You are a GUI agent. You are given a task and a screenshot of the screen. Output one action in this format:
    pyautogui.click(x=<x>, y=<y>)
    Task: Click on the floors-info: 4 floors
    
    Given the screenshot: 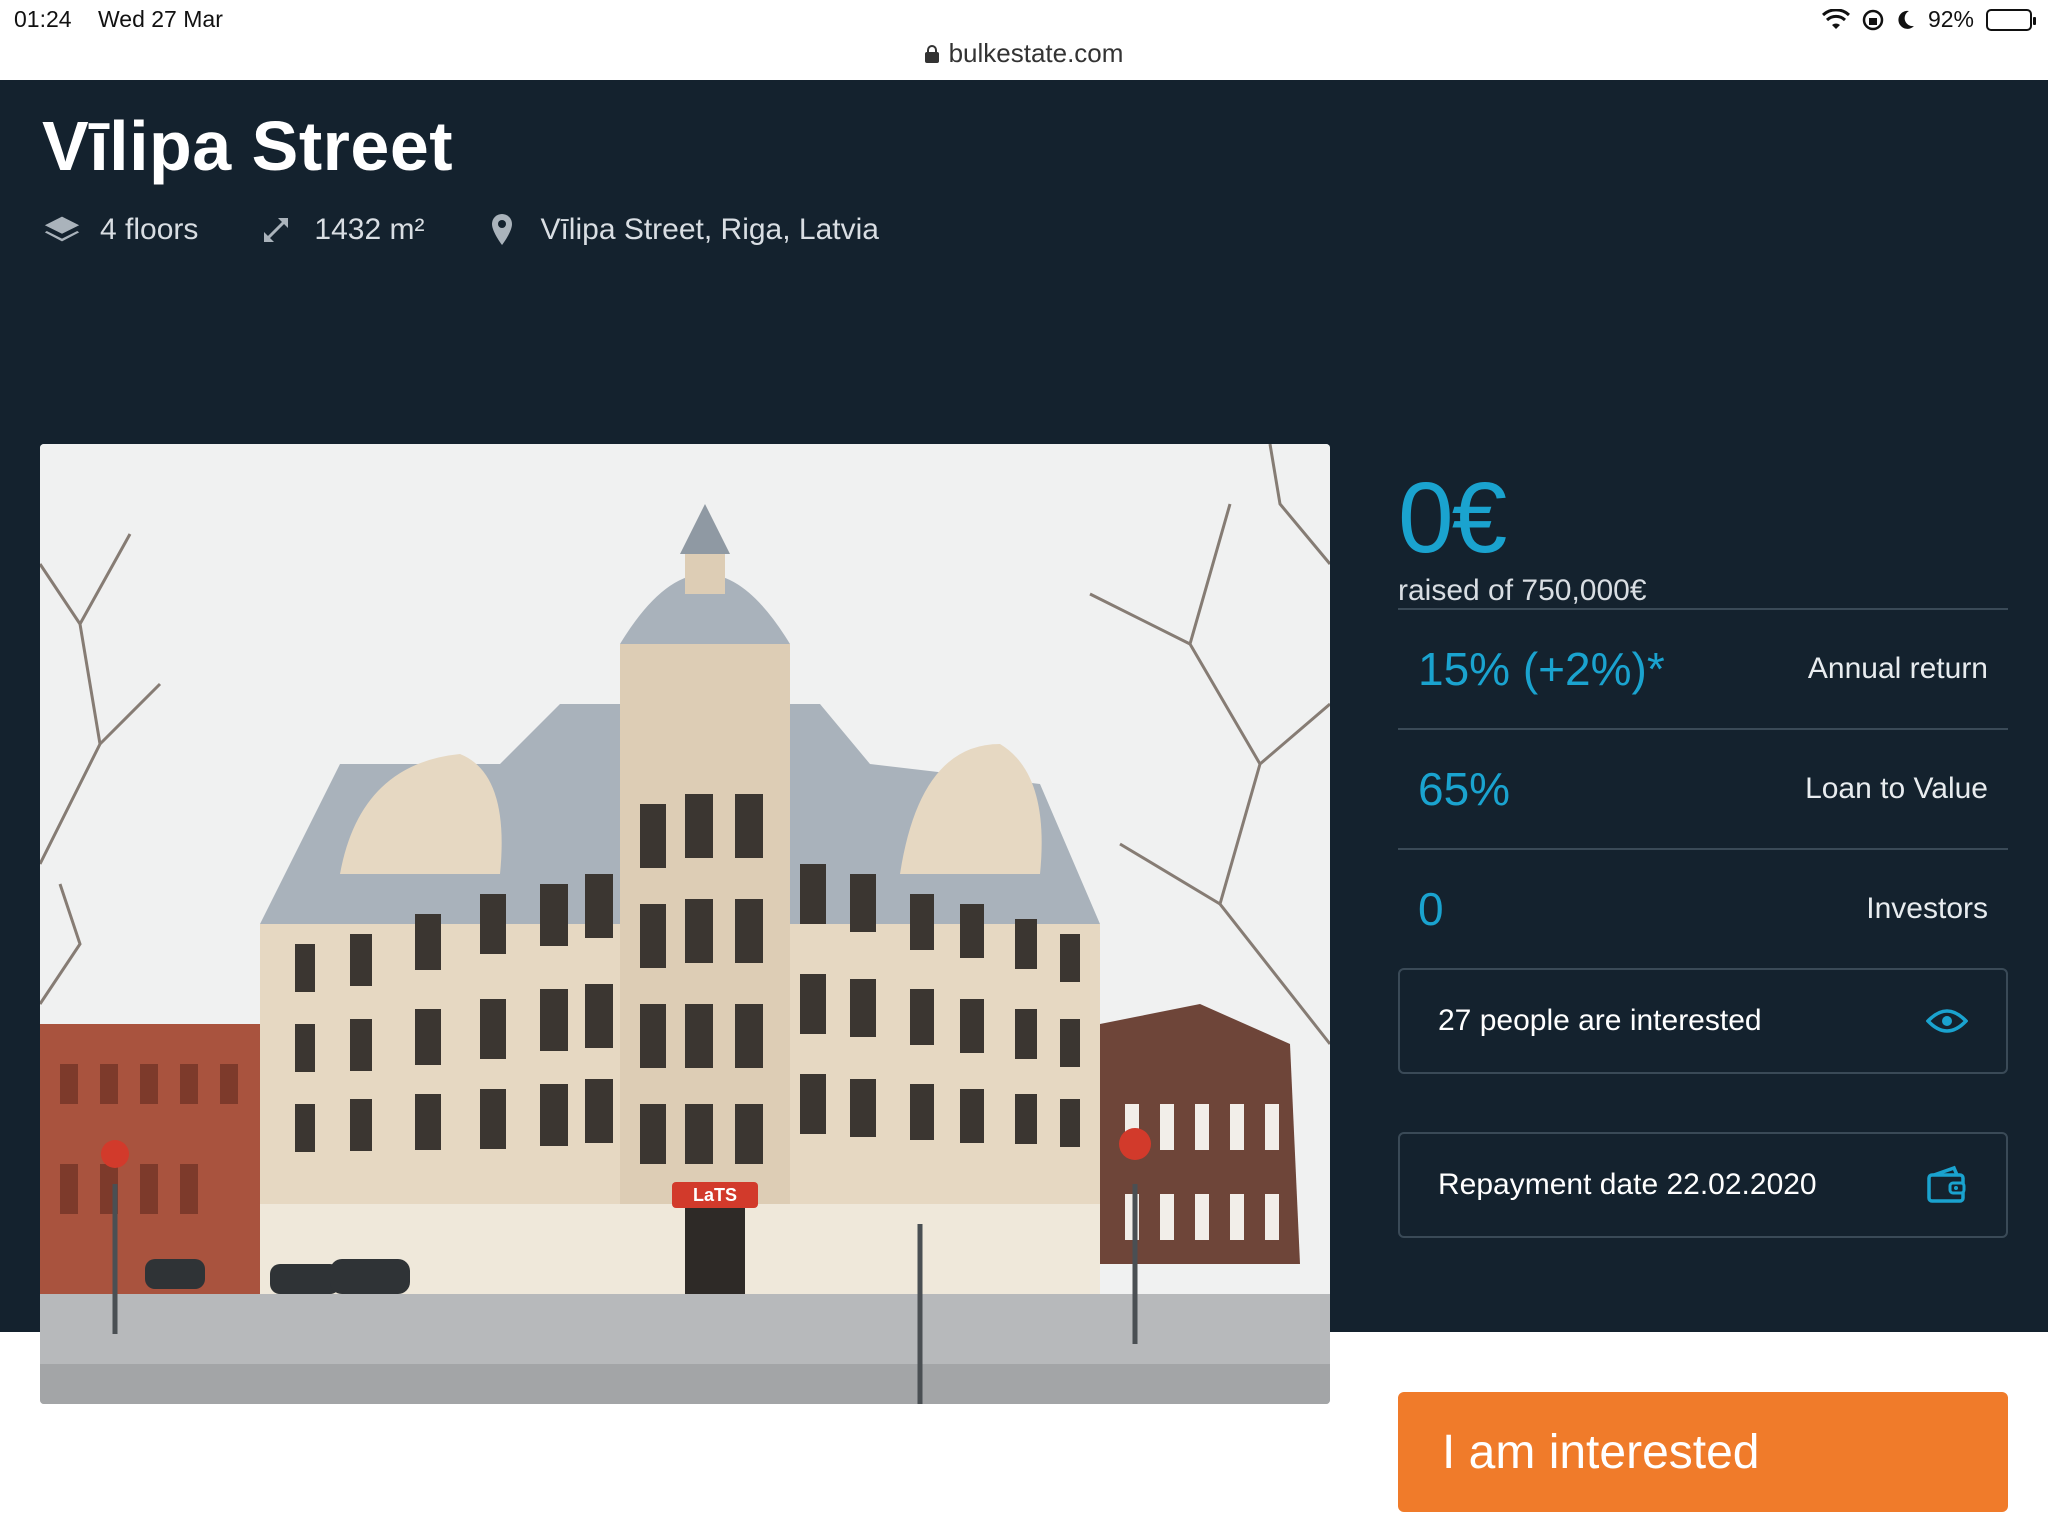 What is the action you would take?
    pyautogui.click(x=120, y=230)
    